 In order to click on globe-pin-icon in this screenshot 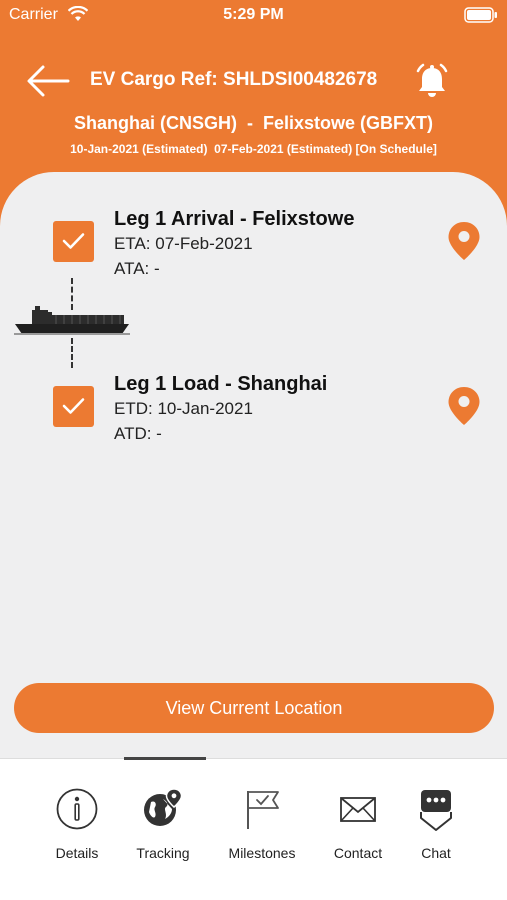, I will do `click(163, 807)`.